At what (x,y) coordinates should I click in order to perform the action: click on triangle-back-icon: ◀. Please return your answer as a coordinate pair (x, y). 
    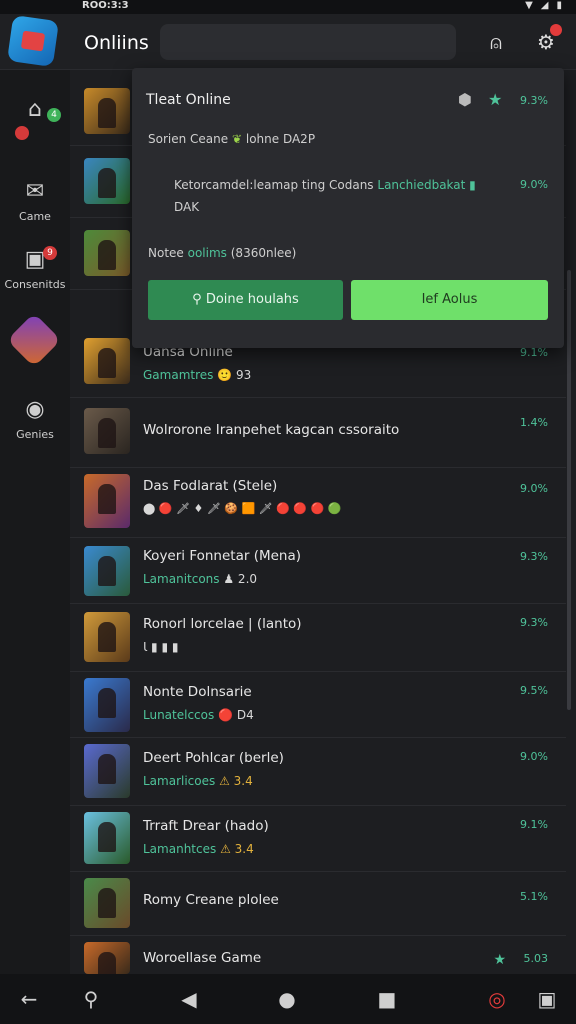
    Looking at the image, I should click on (189, 999).